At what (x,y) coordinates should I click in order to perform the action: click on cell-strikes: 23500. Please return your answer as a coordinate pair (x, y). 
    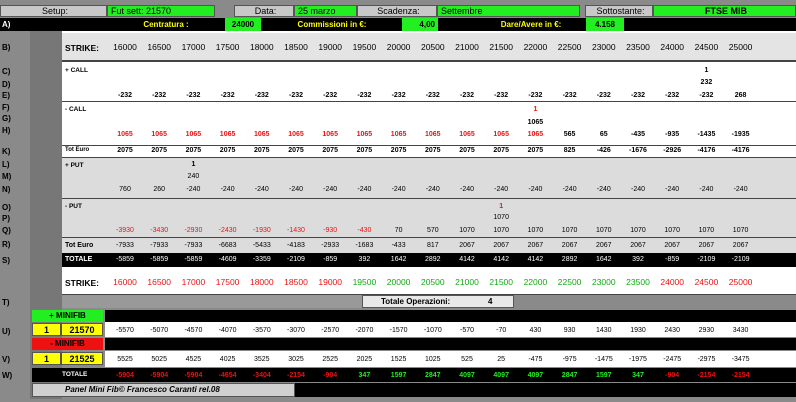
    Looking at the image, I should click on (638, 282).